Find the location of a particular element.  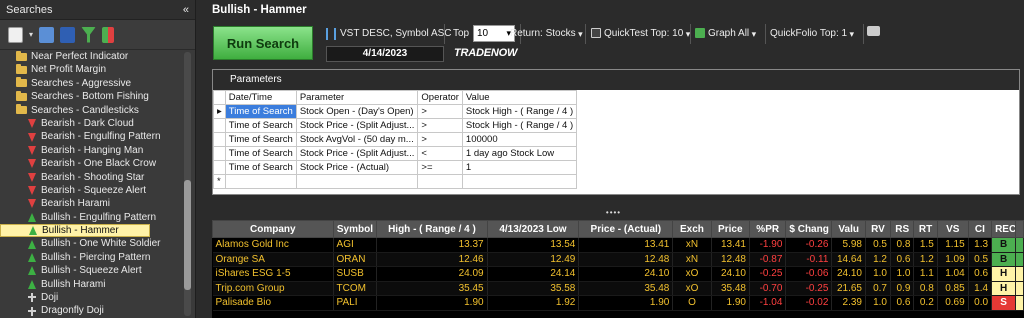

results-col-header: Company is located at coordinates (273, 229).